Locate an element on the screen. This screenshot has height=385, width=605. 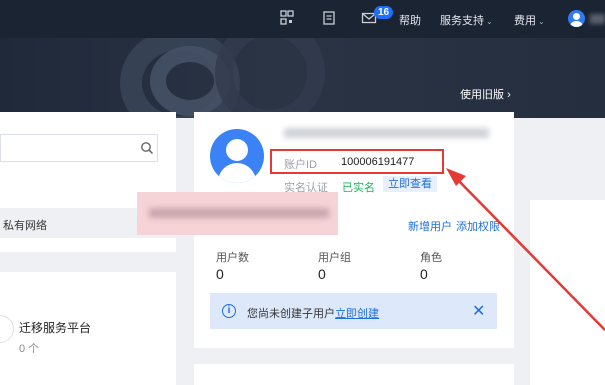
redacted-tooltip-overlay is located at coordinates (237, 213).